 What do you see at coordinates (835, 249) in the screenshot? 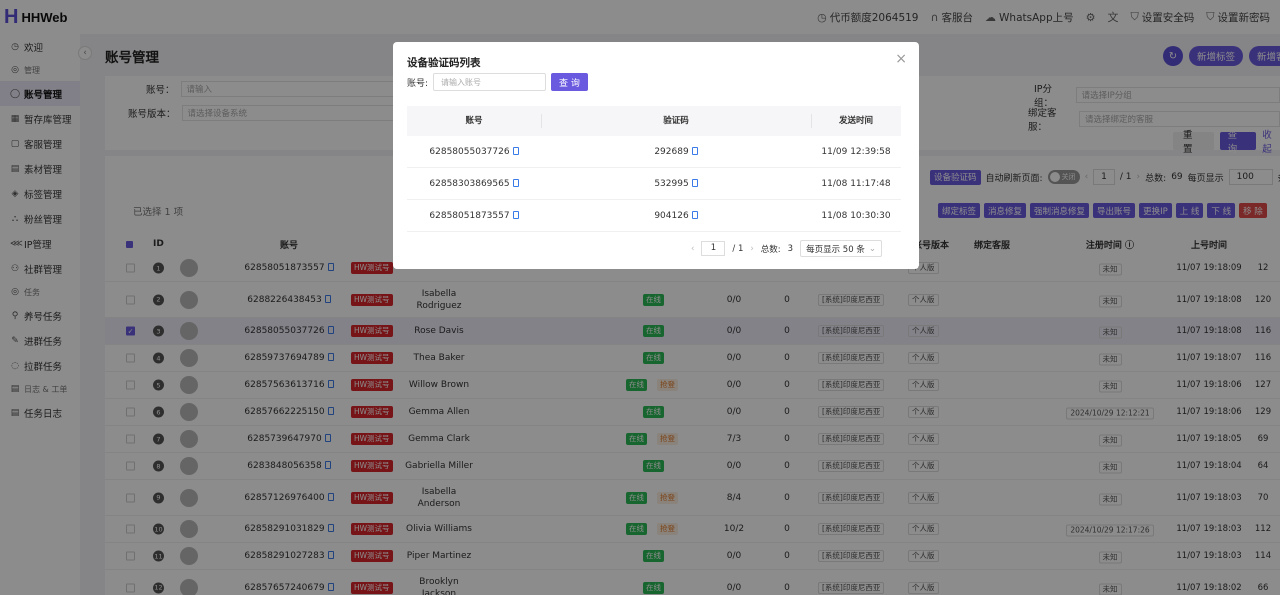
I see `page-size-text: 每页显示 50 条` at bounding box center [835, 249].